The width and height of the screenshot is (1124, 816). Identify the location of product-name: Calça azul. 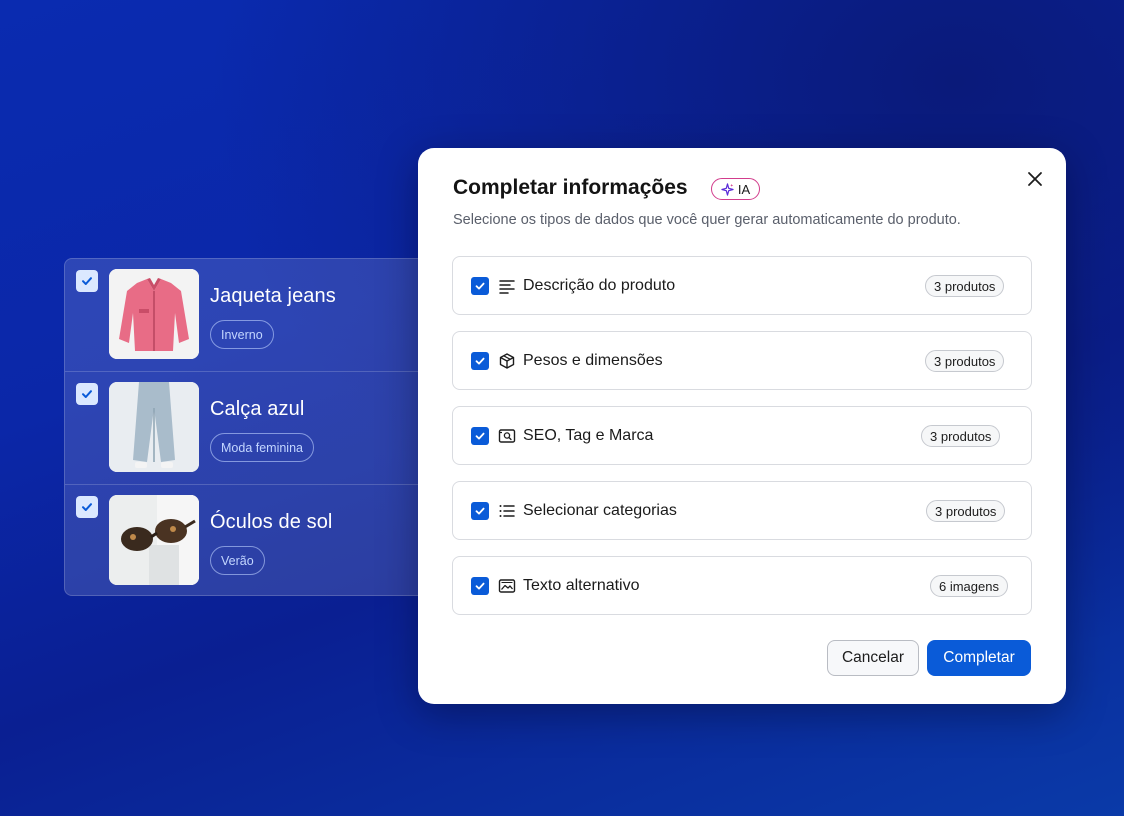
(257, 409).